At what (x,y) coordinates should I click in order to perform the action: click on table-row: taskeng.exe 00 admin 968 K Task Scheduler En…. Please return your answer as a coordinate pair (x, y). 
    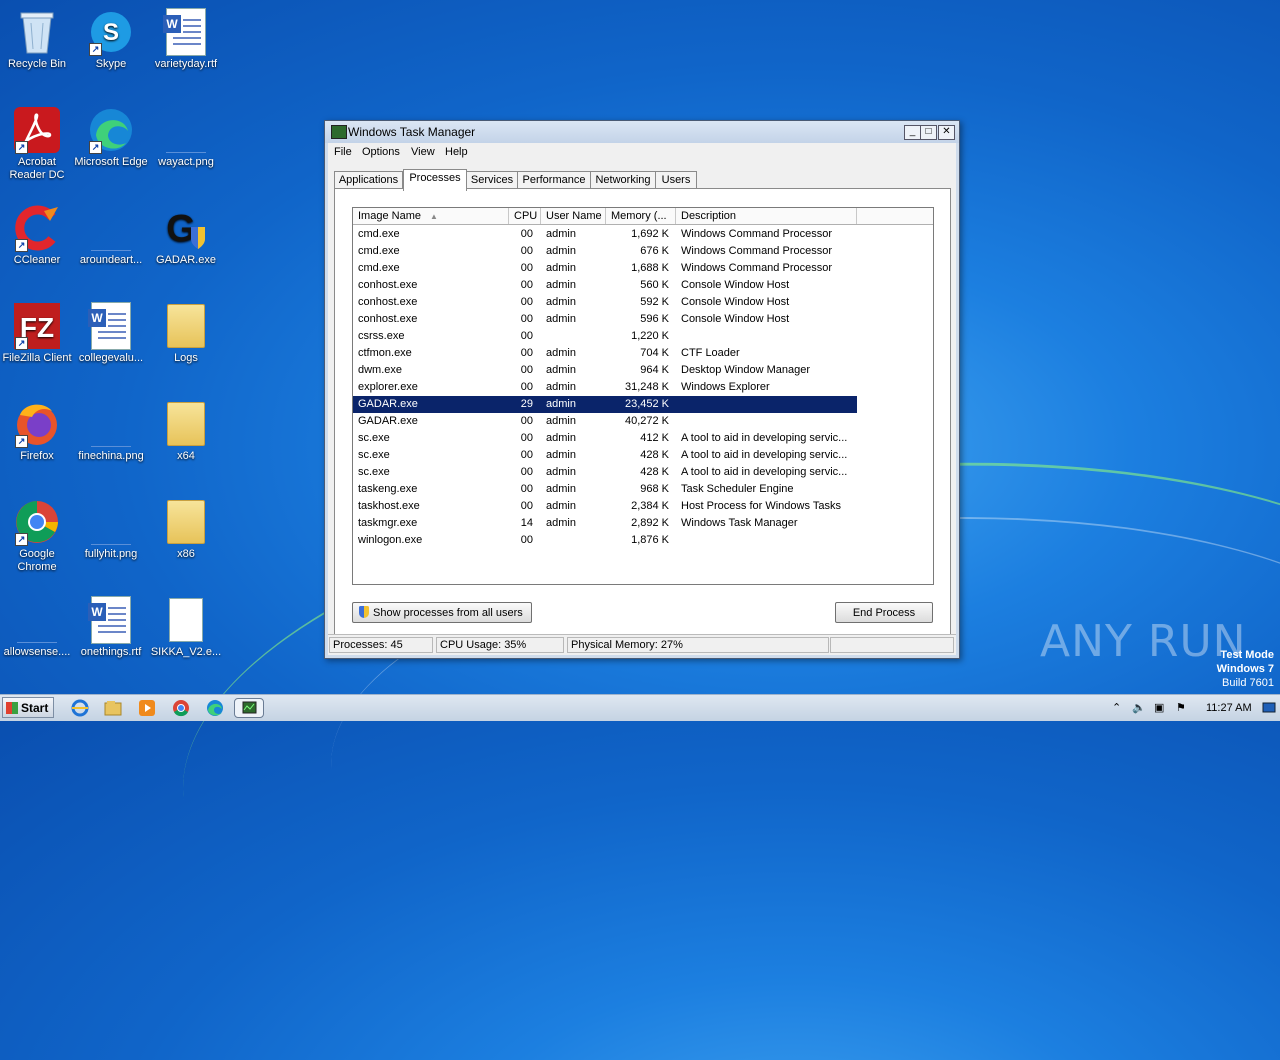
    Looking at the image, I should click on (605, 489).